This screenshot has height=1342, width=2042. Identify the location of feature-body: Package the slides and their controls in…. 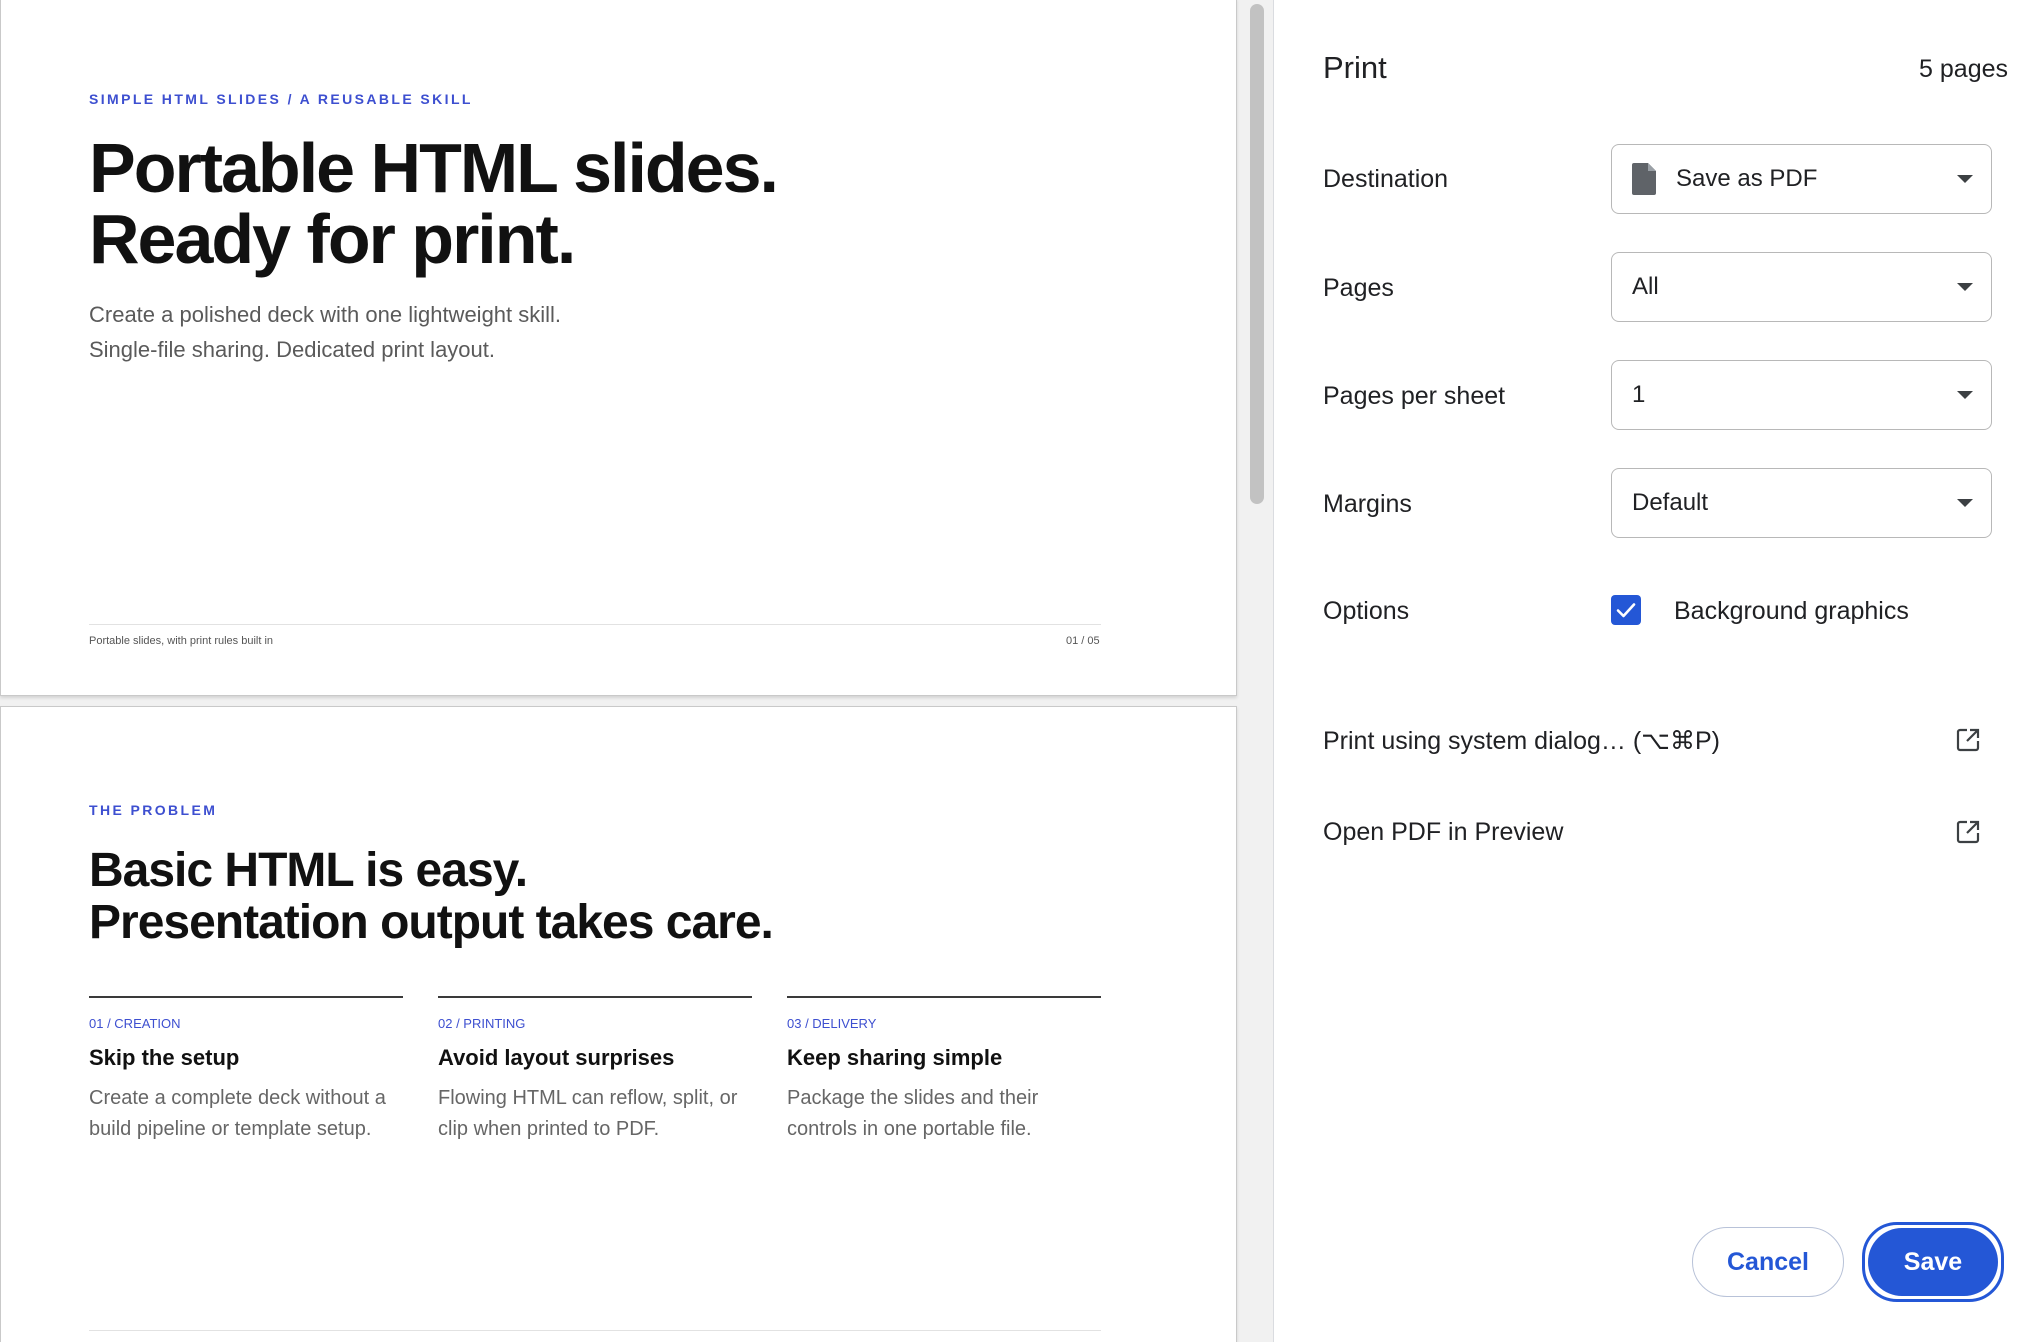
(913, 1113).